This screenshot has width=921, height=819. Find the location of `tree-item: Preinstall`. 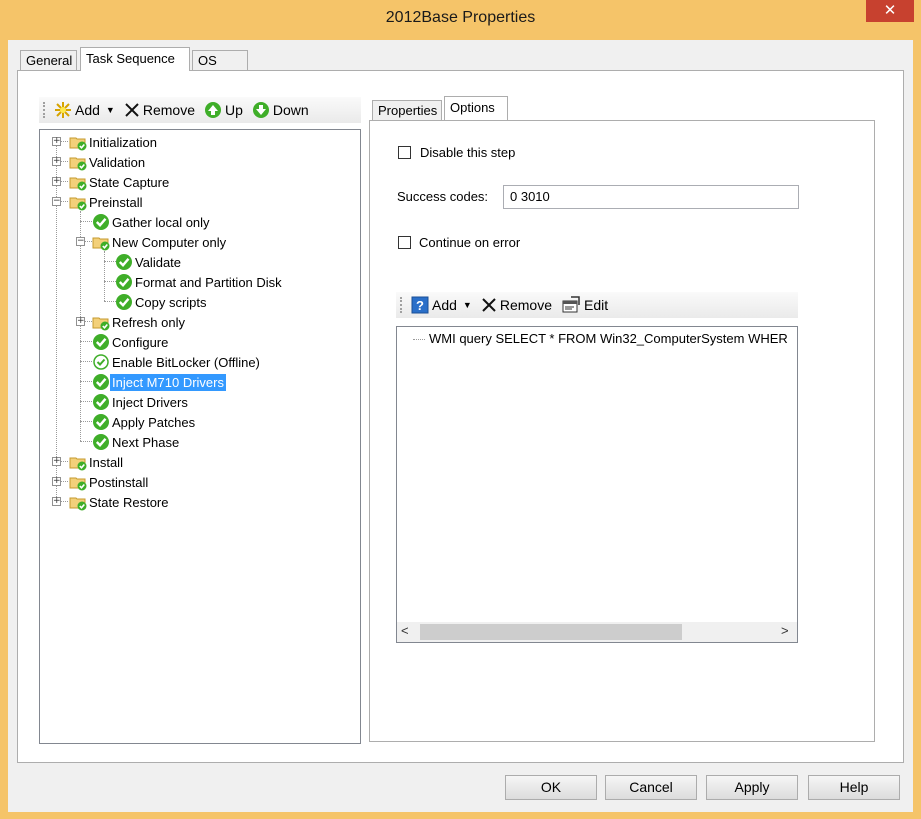

tree-item: Preinstall is located at coordinates (106, 202).